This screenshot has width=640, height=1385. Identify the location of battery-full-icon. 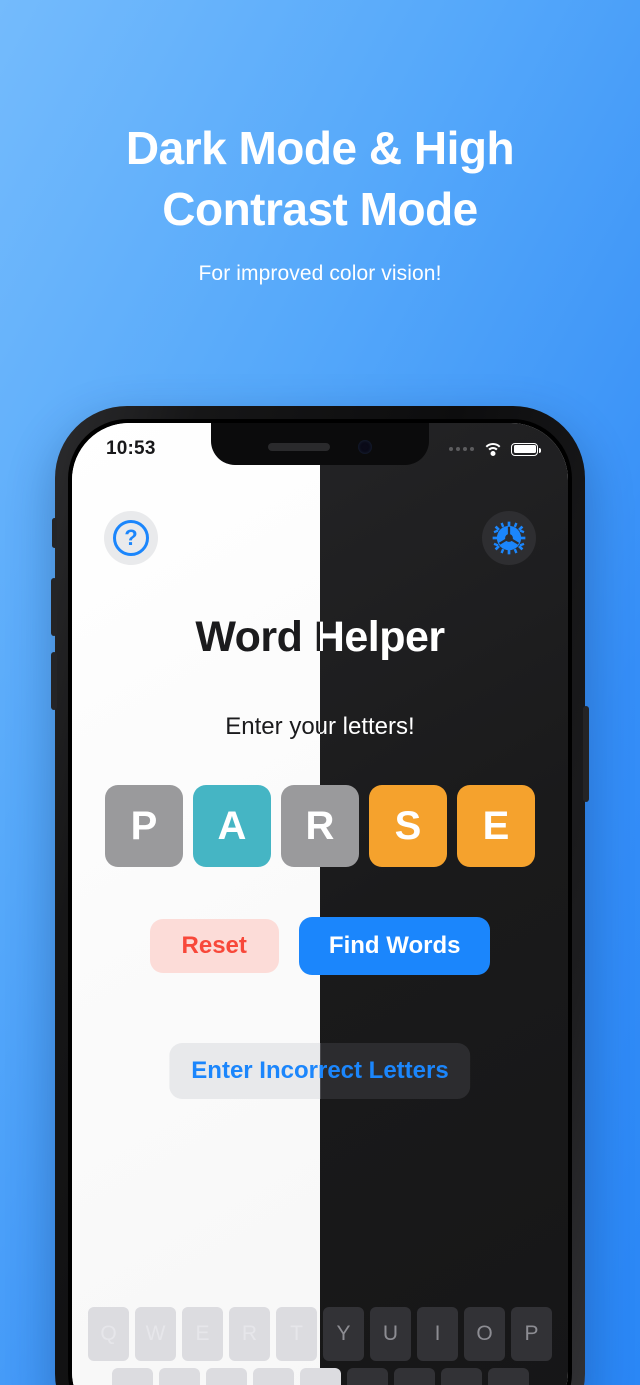
(526, 449).